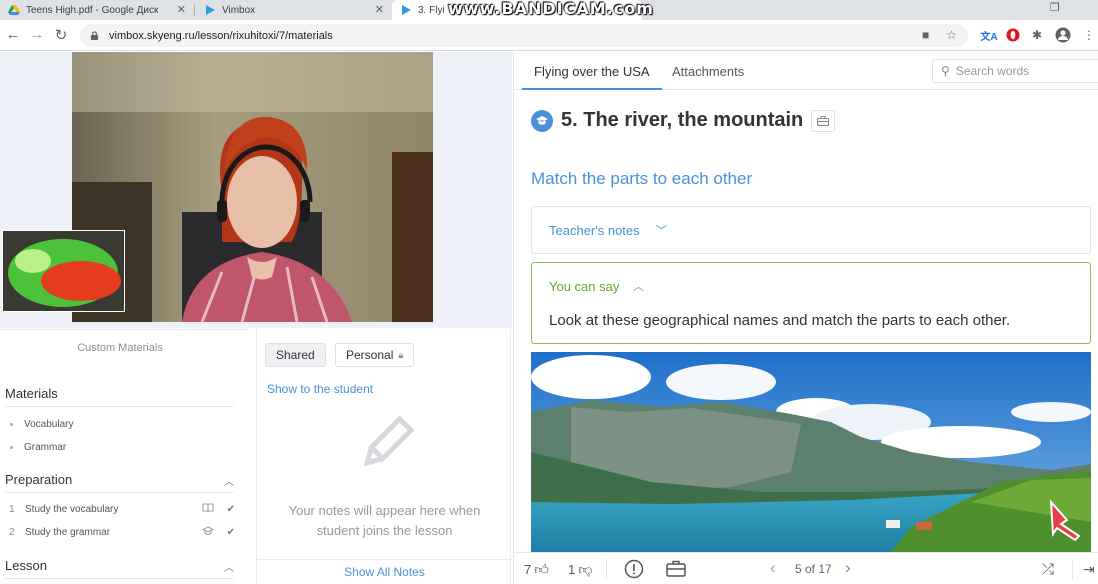  Describe the element at coordinates (528, 569) in the screenshot. I see `like-count: 7` at that location.